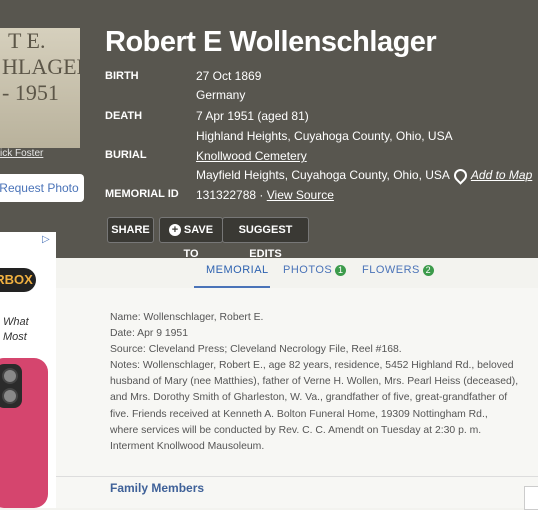 The width and height of the screenshot is (538, 510). What do you see at coordinates (265, 238) in the screenshot?
I see `suggest-edits-button: SUGGEST EDITS` at bounding box center [265, 238].